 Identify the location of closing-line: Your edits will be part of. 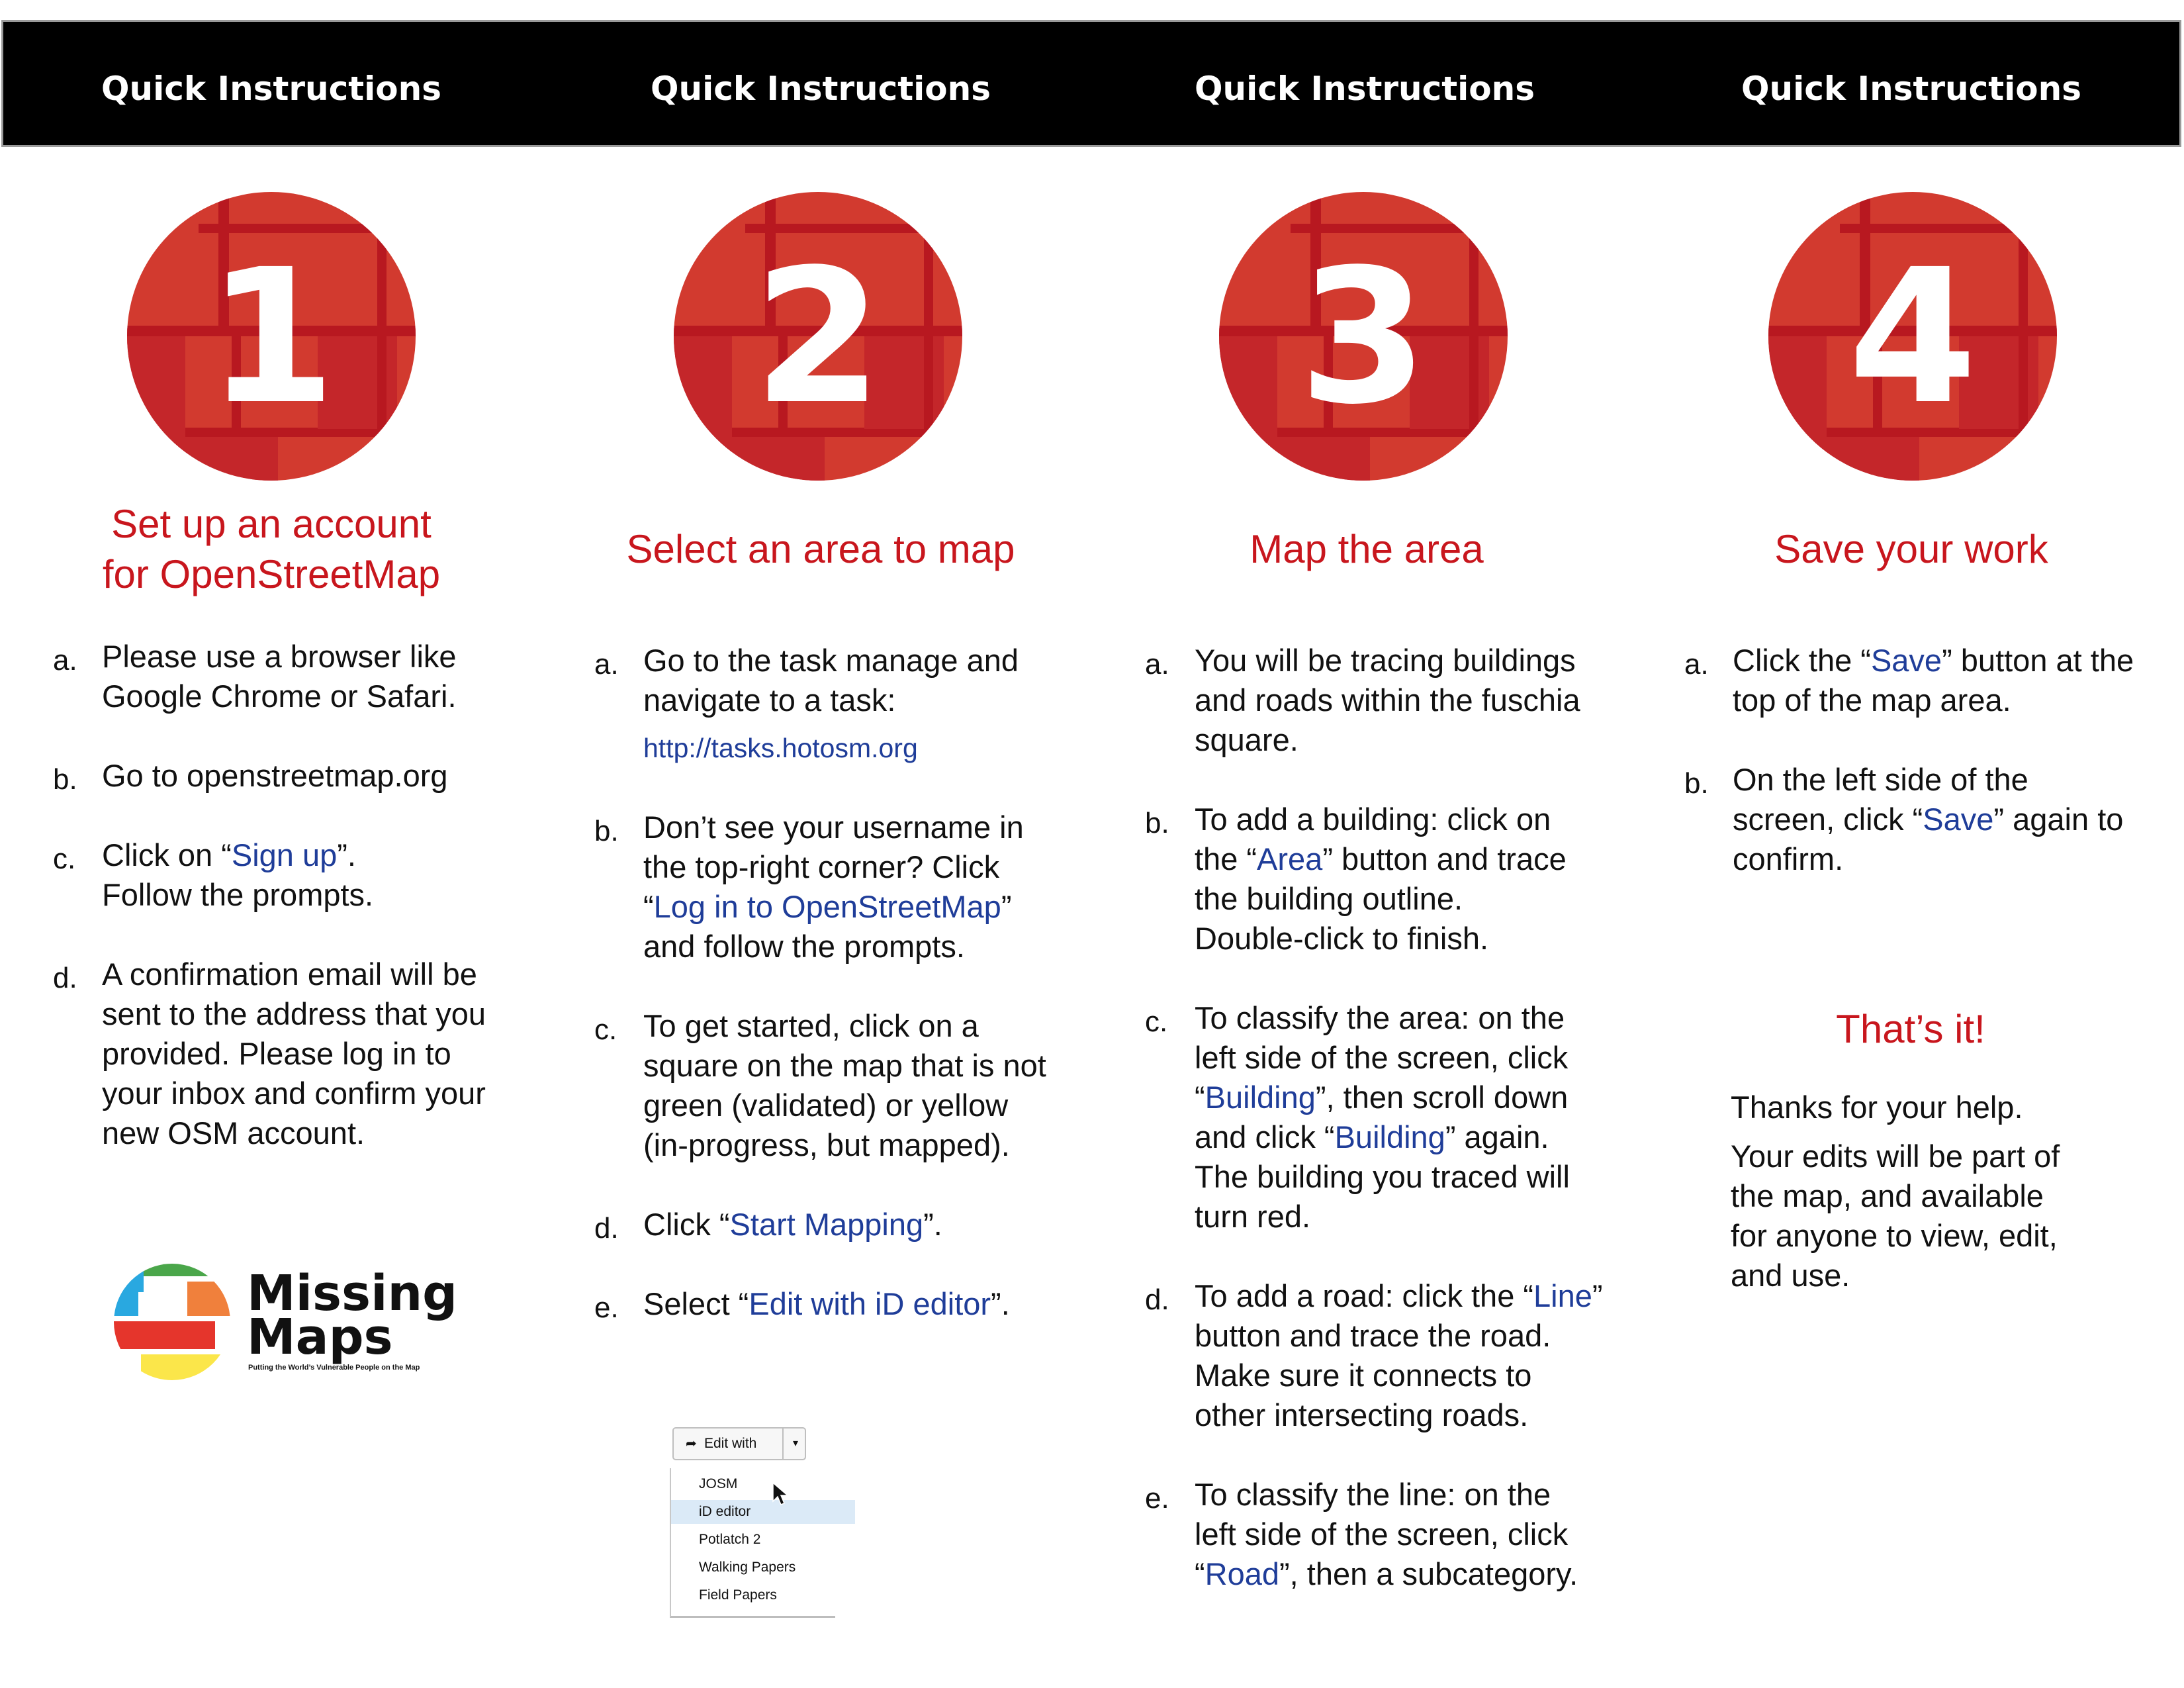
(1895, 1156).